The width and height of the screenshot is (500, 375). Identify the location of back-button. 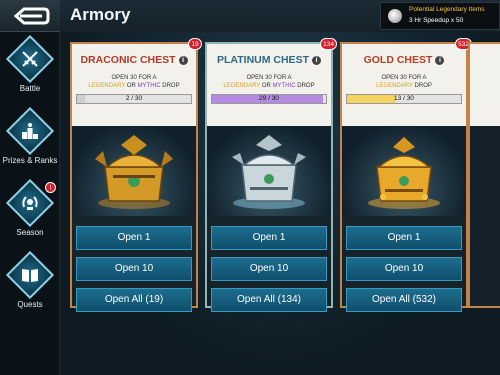
(30, 16).